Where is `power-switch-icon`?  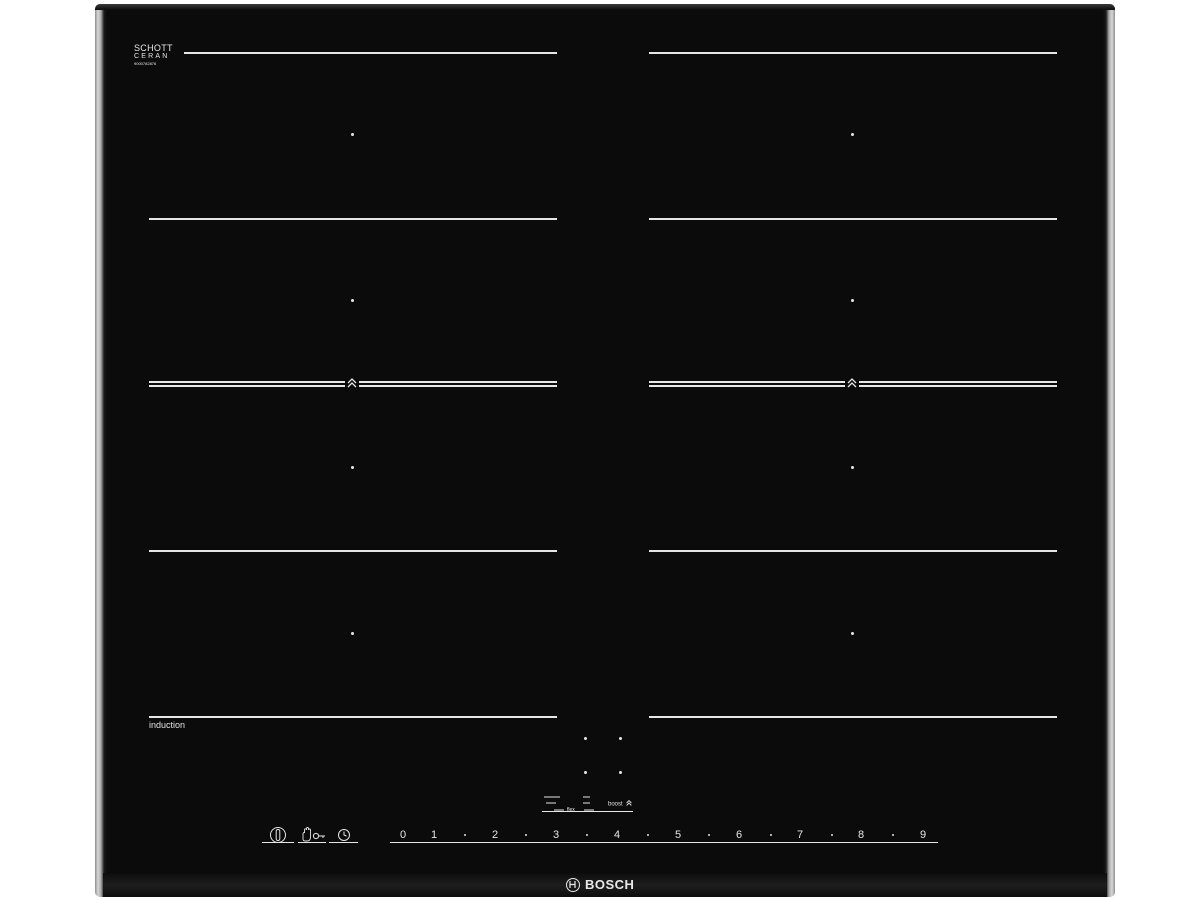 power-switch-icon is located at coordinates (278, 837).